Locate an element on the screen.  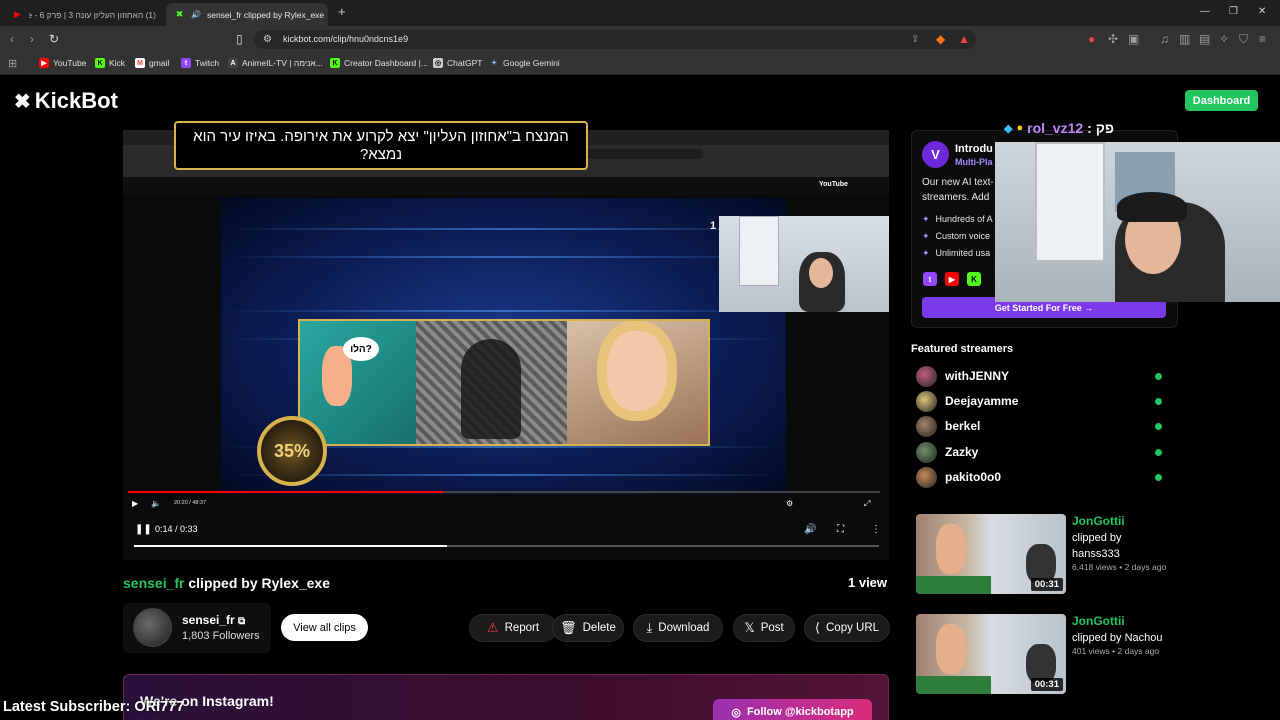
download-button: ⤓ Download is located at coordinates (678, 628).